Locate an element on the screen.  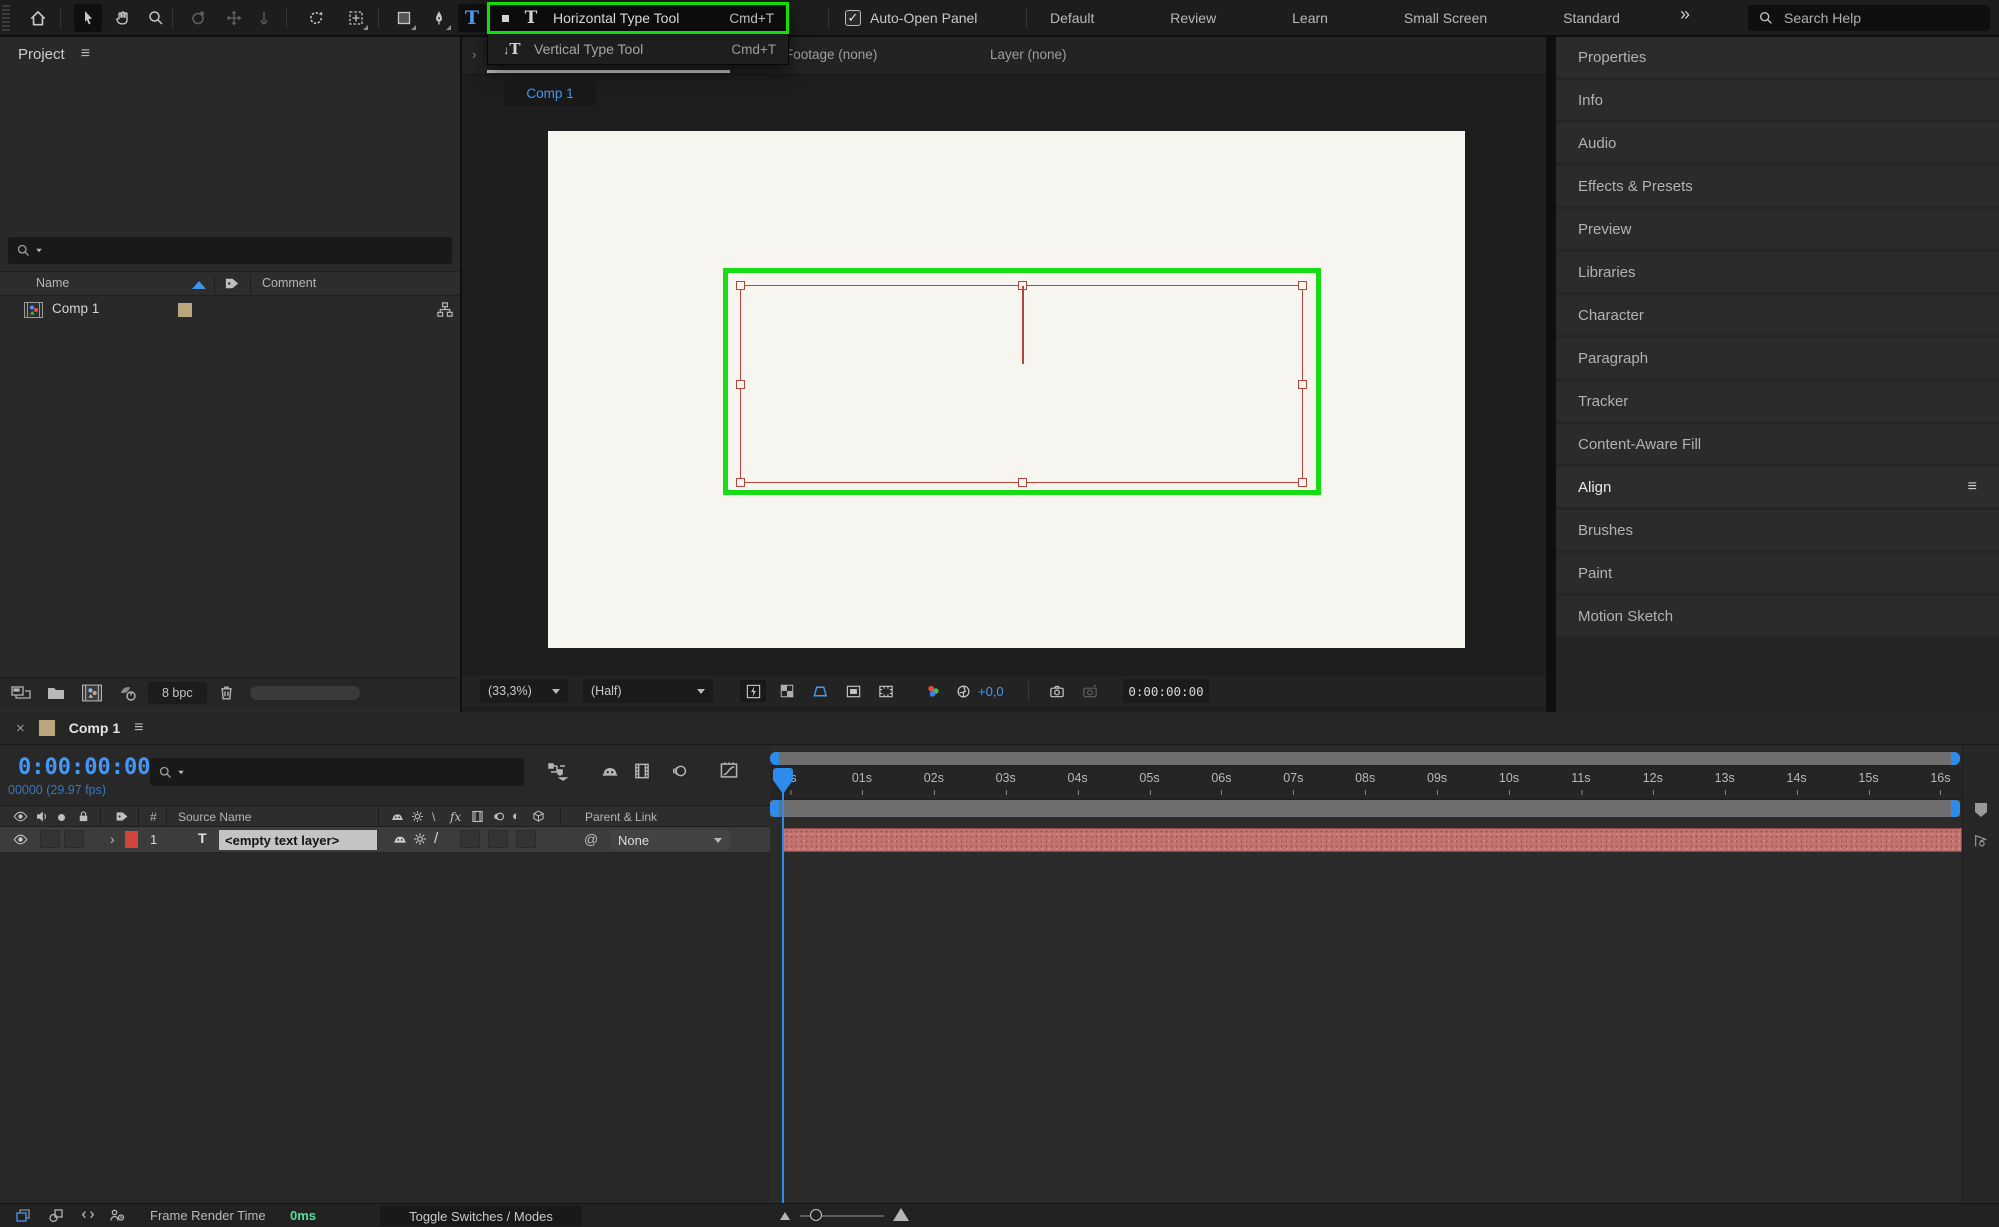
pen-tool is located at coordinates (439, 18).